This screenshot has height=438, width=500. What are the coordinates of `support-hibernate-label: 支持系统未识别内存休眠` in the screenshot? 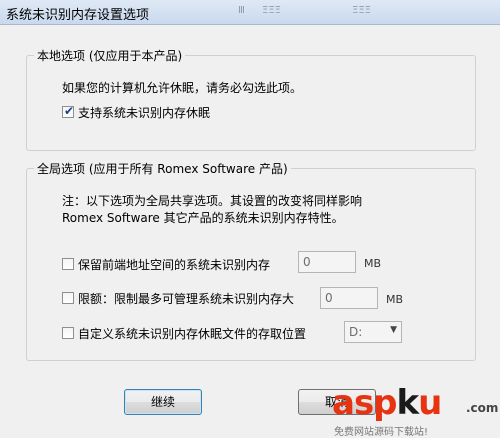 It's located at (144, 112).